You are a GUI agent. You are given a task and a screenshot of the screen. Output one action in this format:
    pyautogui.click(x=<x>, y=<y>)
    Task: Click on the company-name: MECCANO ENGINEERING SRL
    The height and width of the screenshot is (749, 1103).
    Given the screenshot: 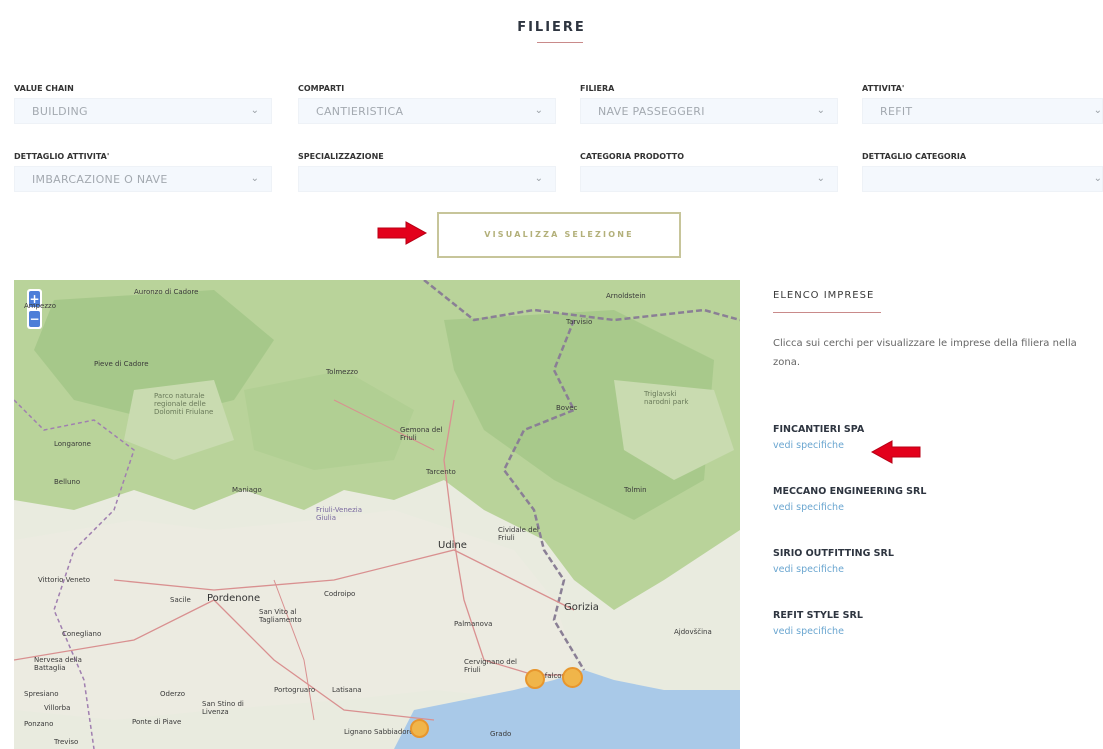 What is the action you would take?
    pyautogui.click(x=850, y=491)
    